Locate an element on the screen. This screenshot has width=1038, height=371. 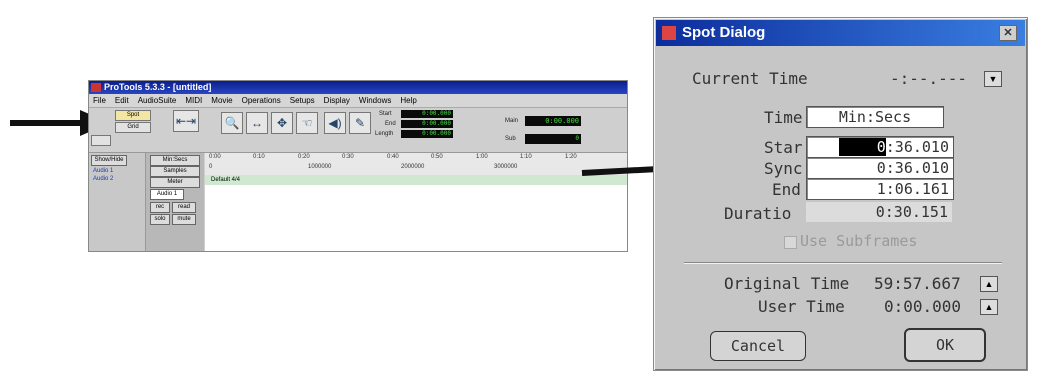
speaker-tool-icon: ◀) is located at coordinates (335, 123).